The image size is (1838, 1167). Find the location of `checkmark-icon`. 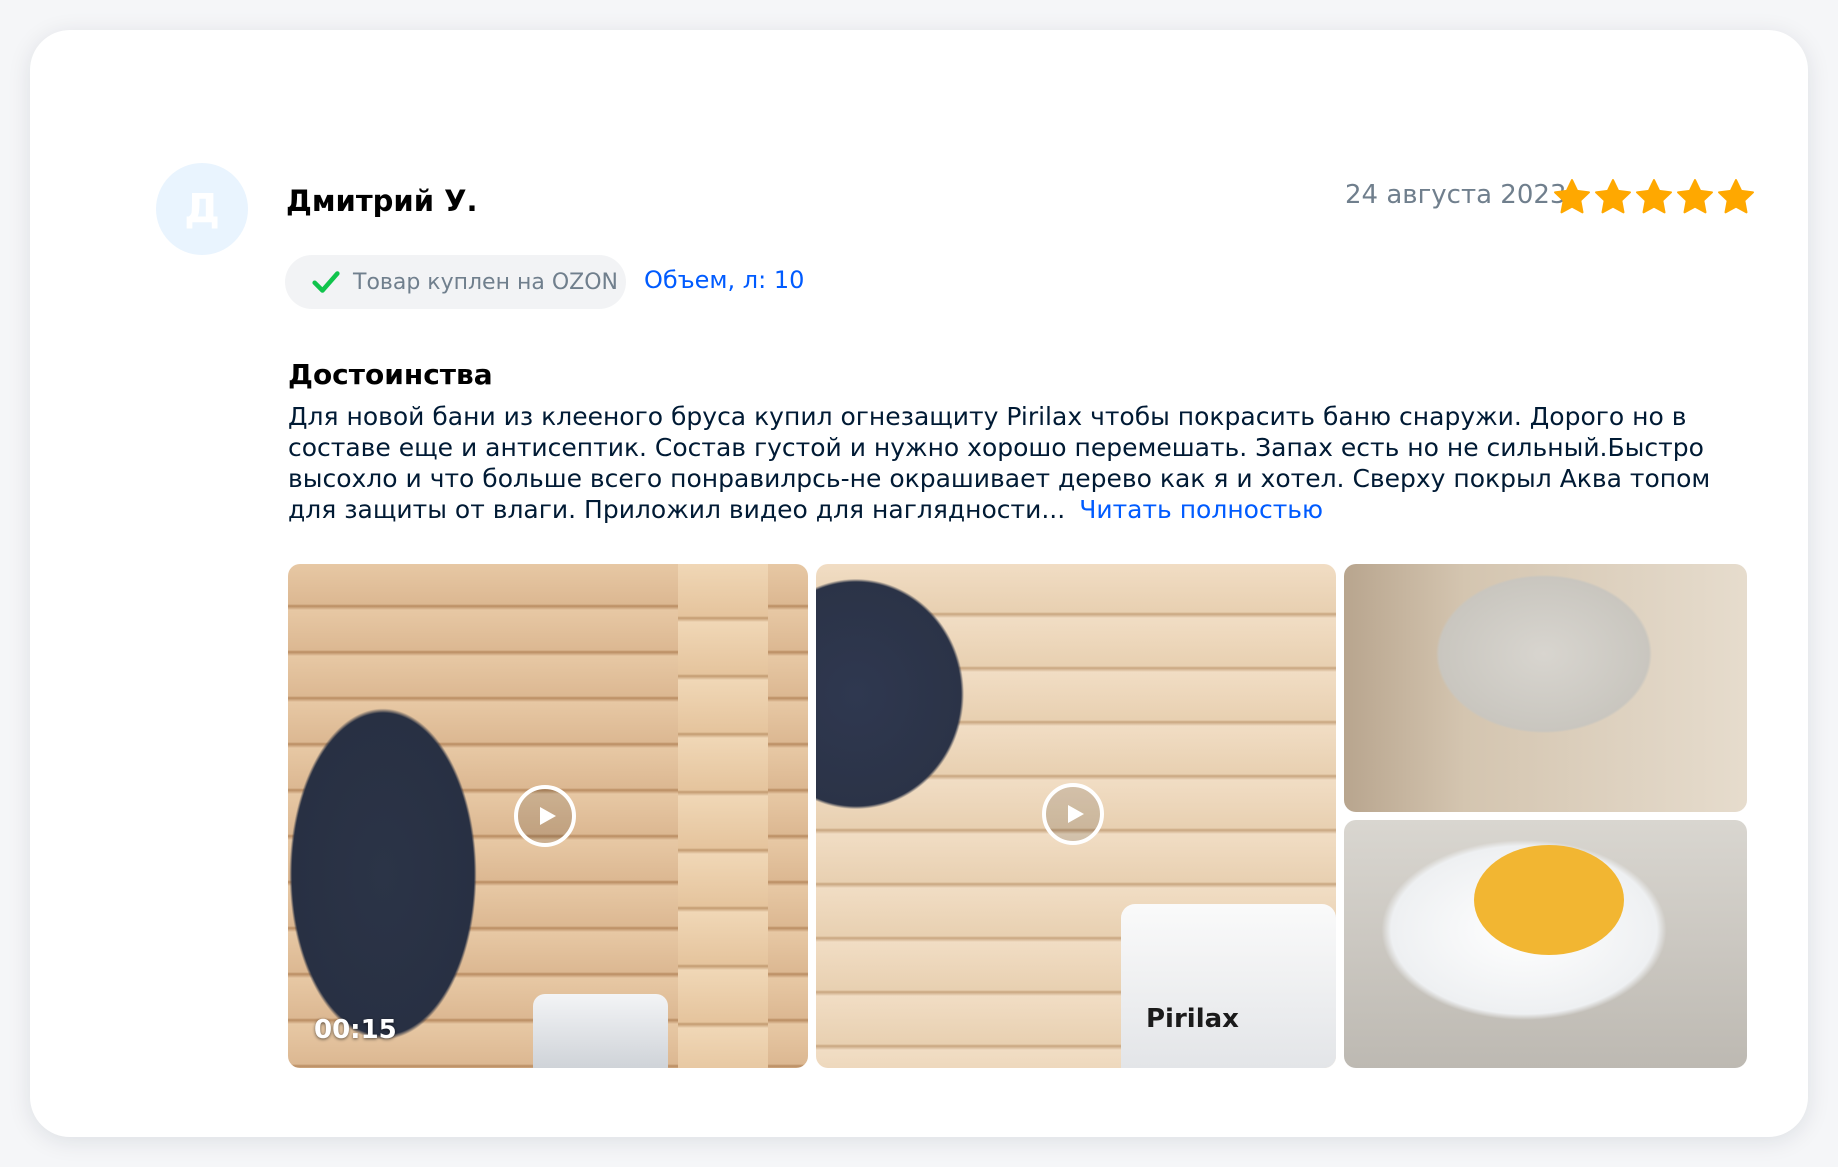

checkmark-icon is located at coordinates (326, 282).